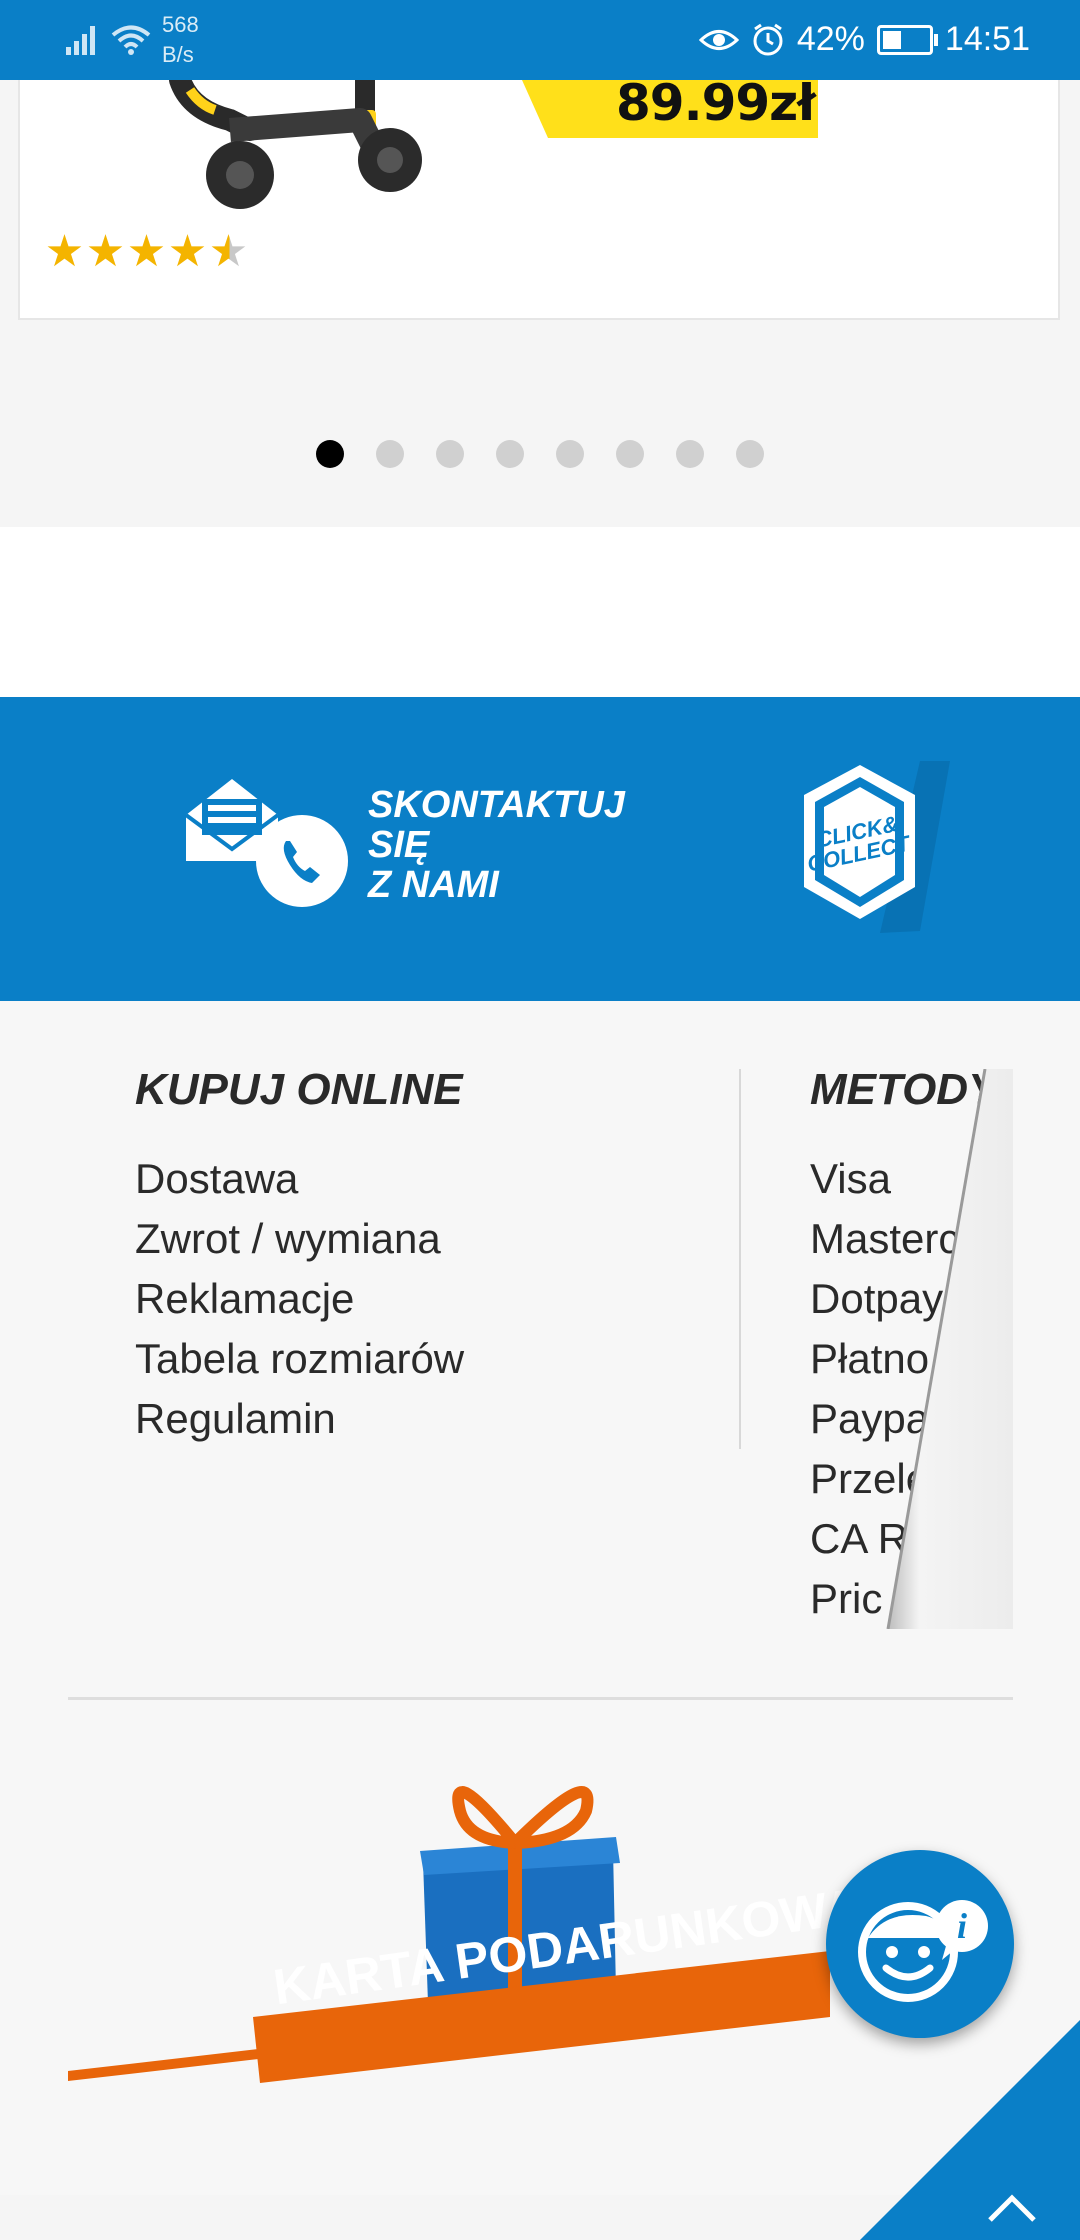 This screenshot has height=2240, width=1080. What do you see at coordinates (80, 40) in the screenshot?
I see `signal-icon` at bounding box center [80, 40].